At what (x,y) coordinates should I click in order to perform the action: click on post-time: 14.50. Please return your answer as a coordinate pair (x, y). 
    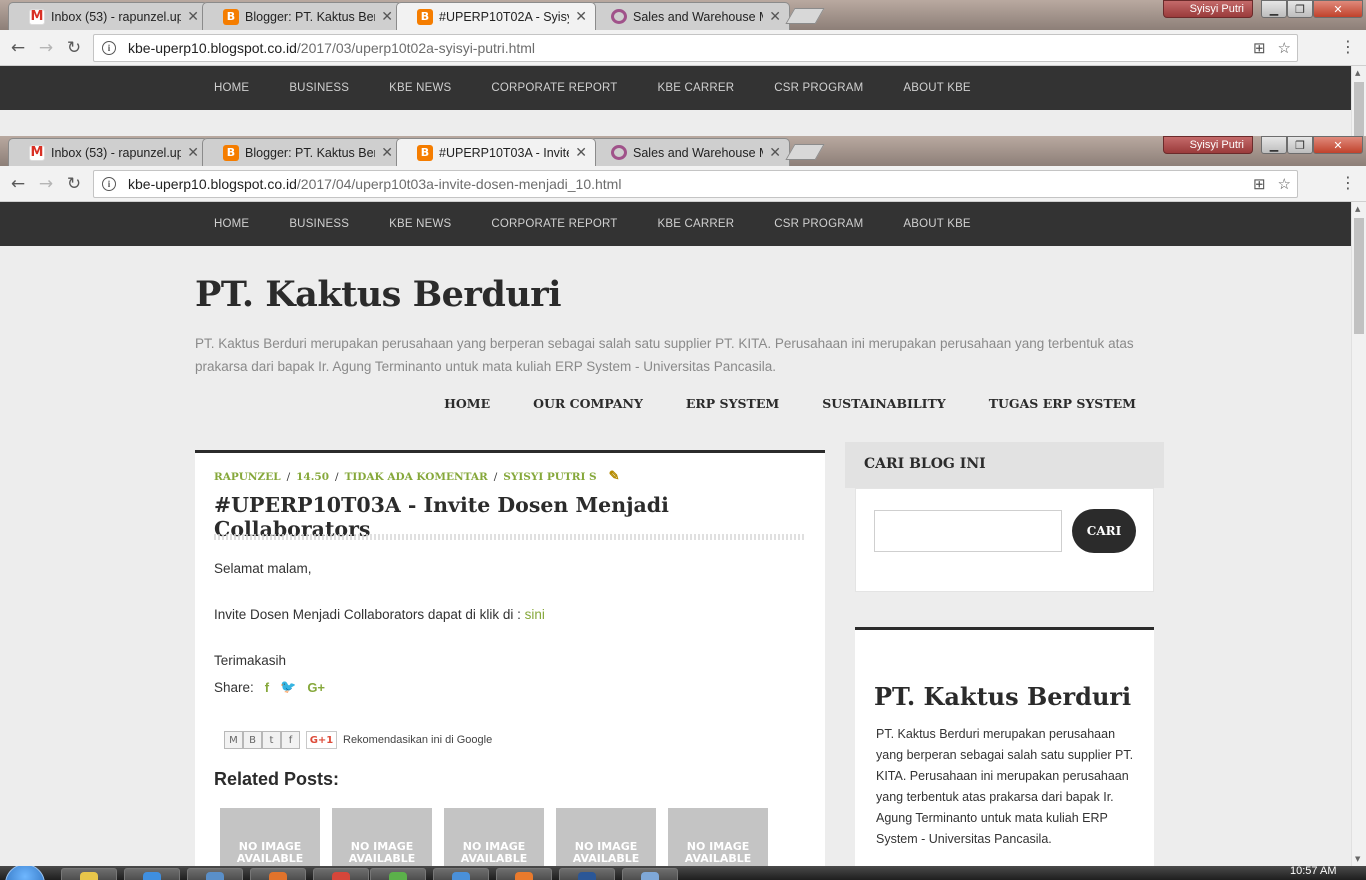
    Looking at the image, I should click on (312, 477).